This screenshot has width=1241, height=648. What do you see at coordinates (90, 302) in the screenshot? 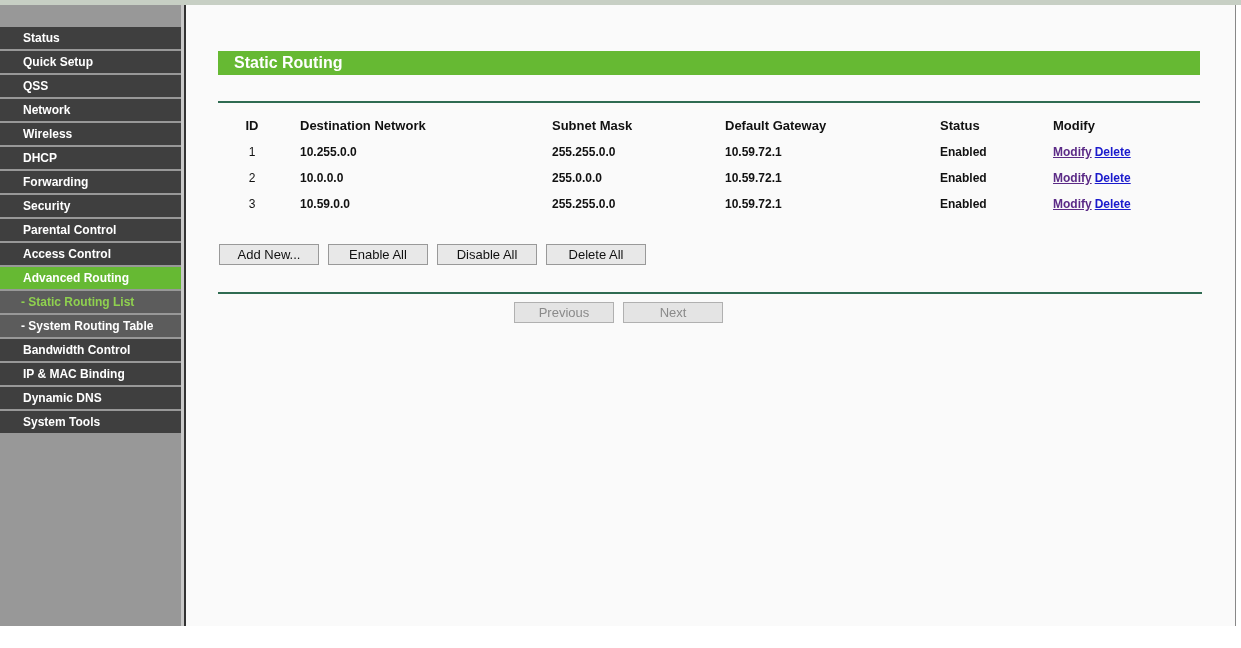
I see `sidebar-item: - Static Routing List` at bounding box center [90, 302].